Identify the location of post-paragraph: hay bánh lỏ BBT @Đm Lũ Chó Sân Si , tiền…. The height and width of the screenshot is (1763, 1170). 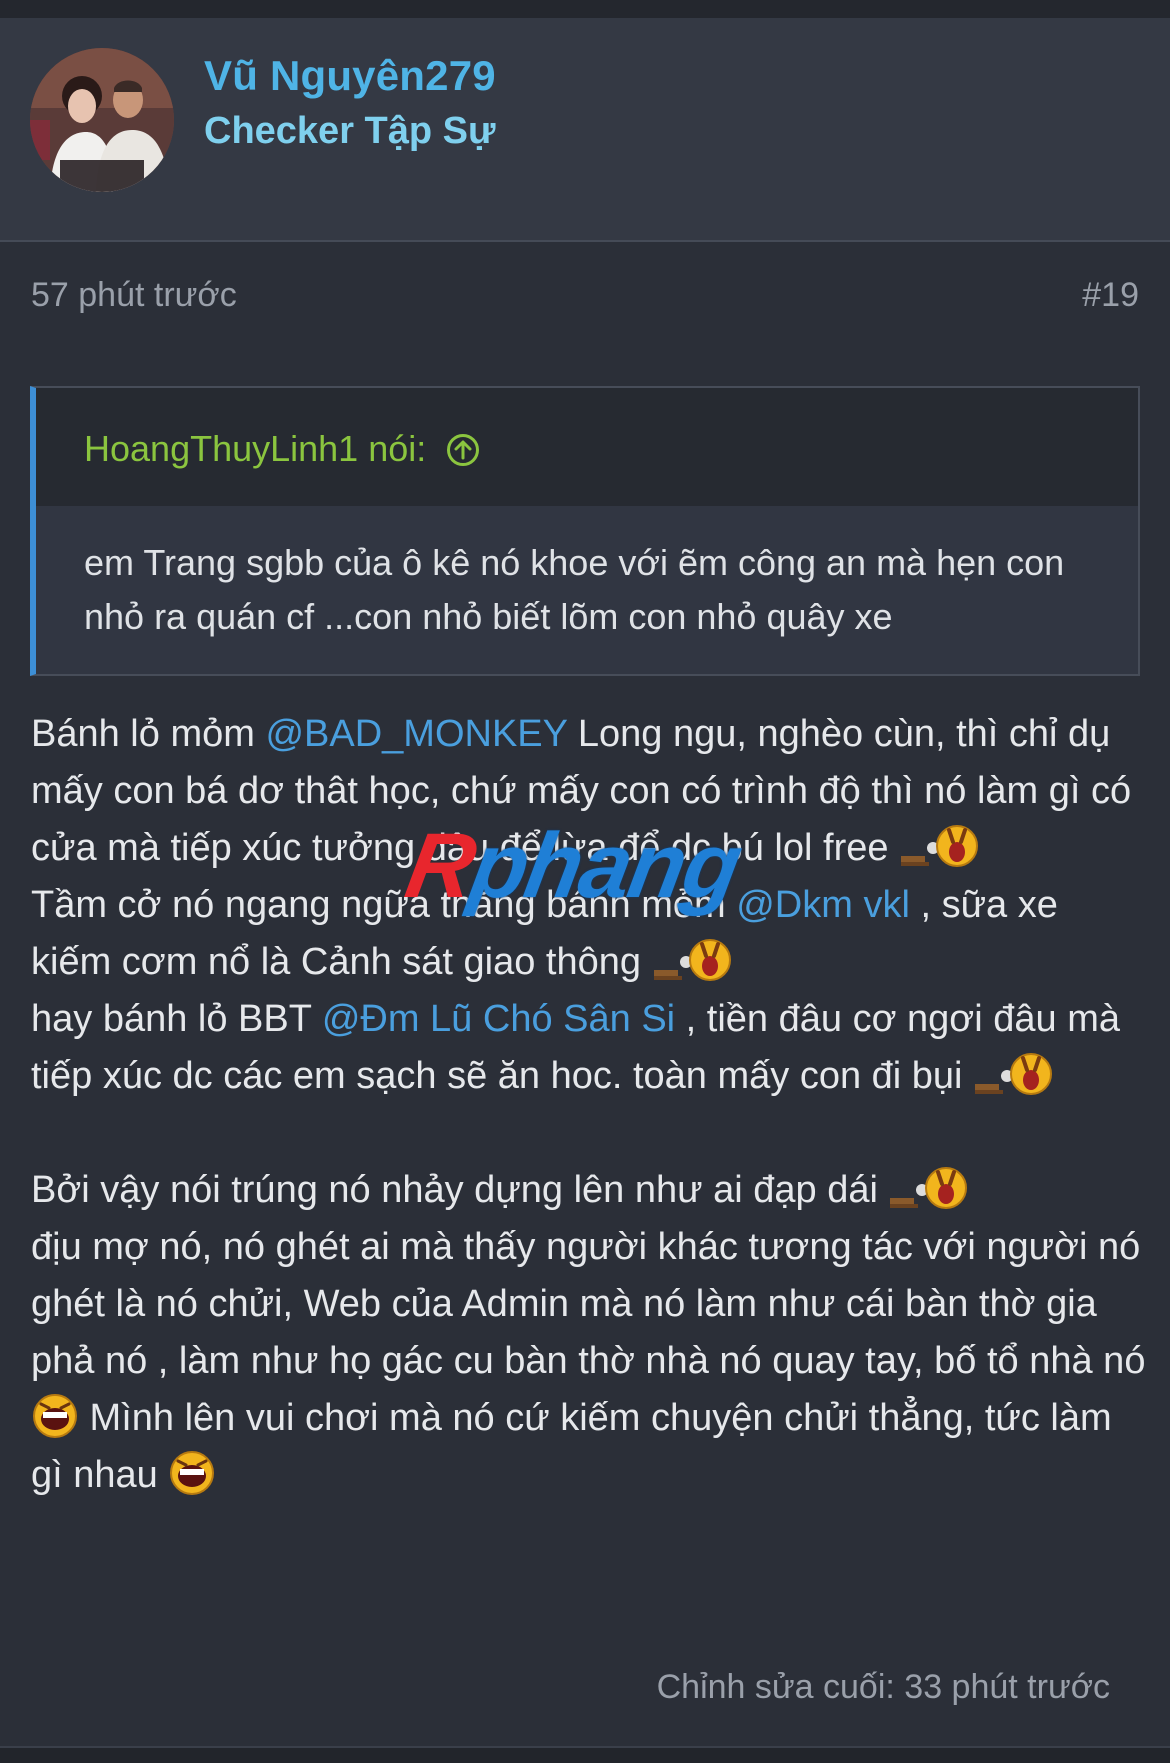
(588, 1048).